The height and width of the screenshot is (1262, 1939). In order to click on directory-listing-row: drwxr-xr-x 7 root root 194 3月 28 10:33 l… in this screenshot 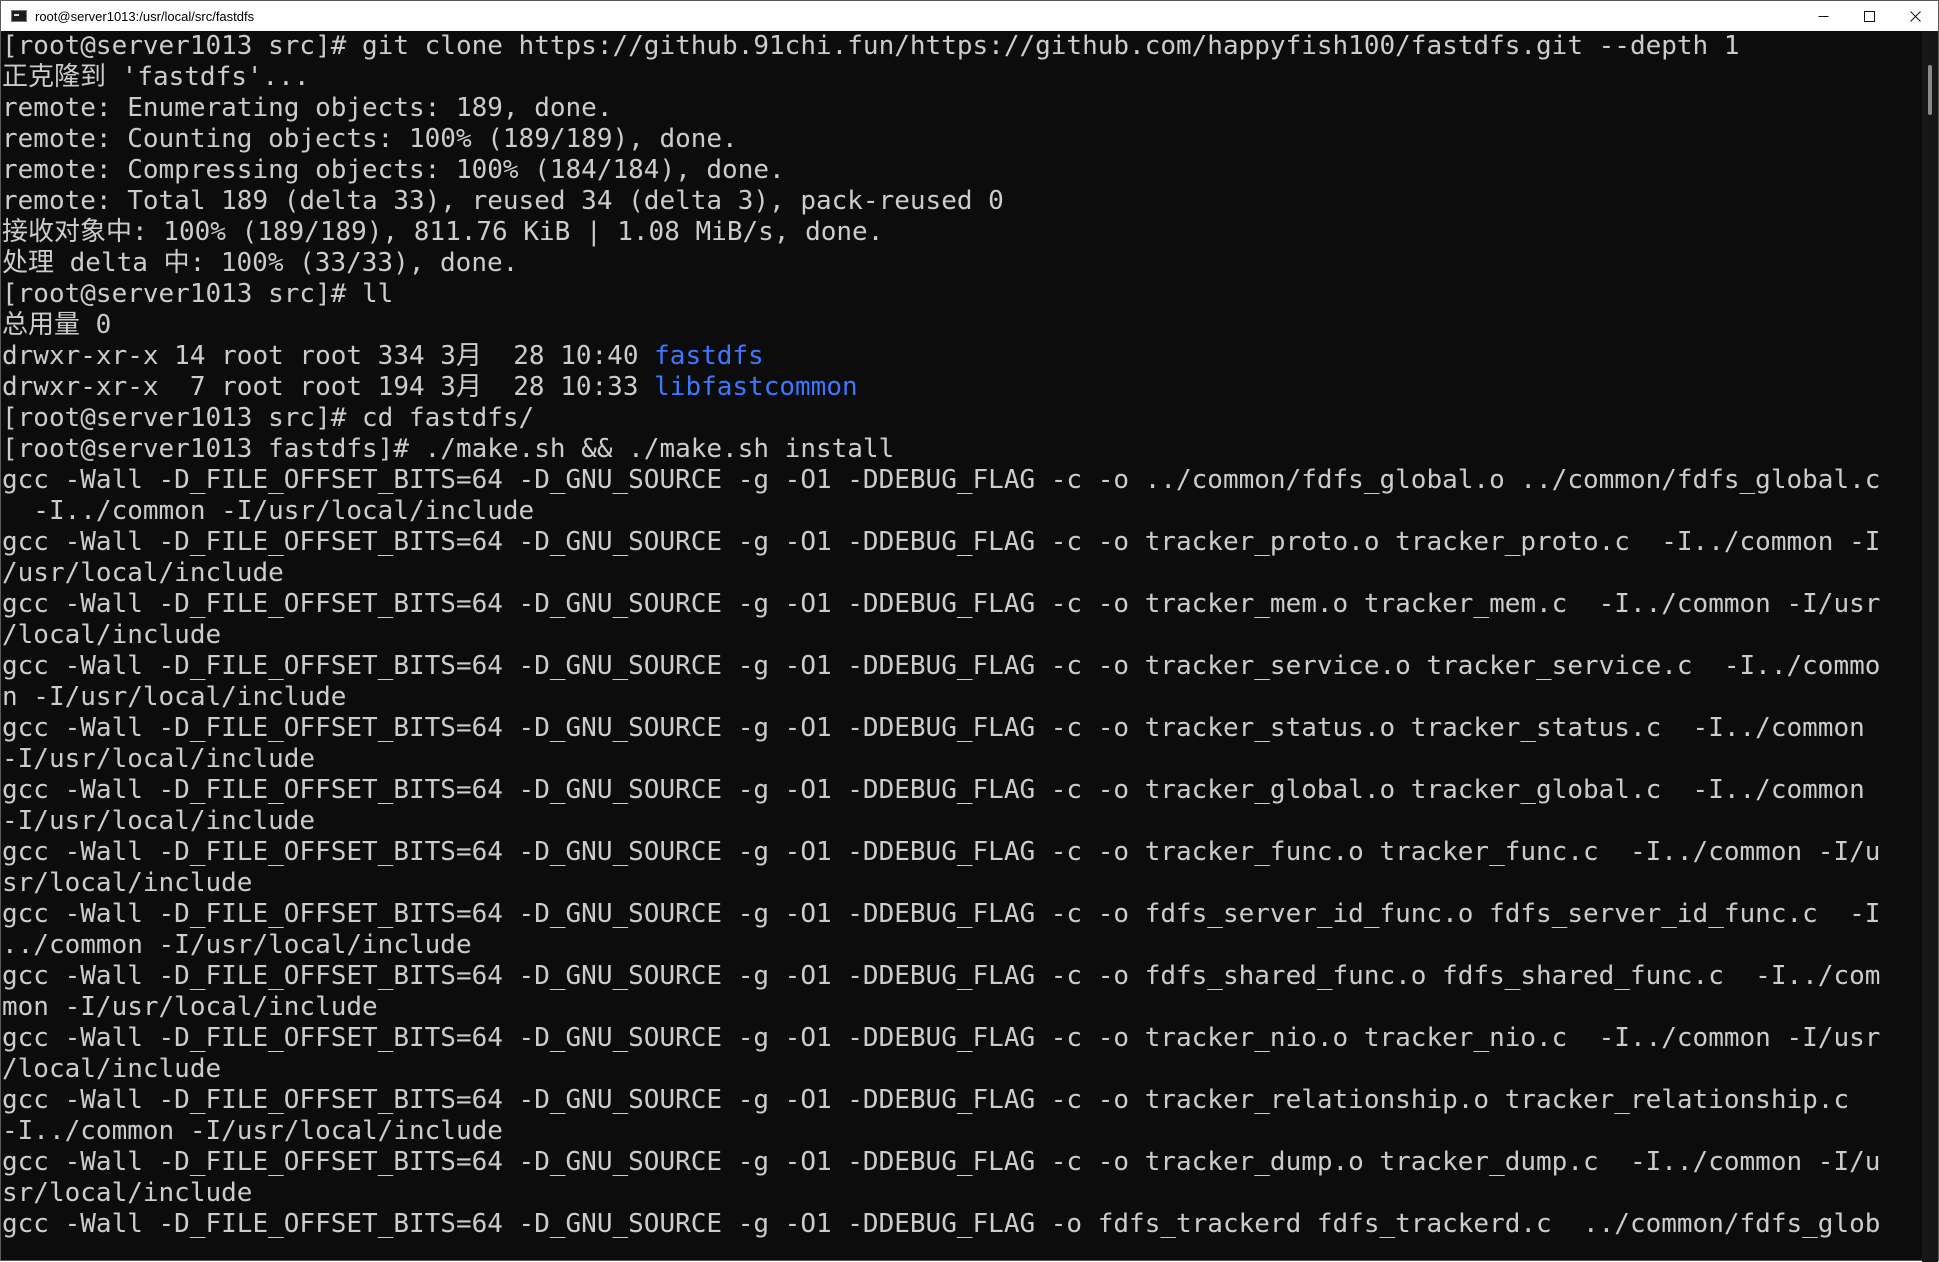, I will do `click(963, 387)`.